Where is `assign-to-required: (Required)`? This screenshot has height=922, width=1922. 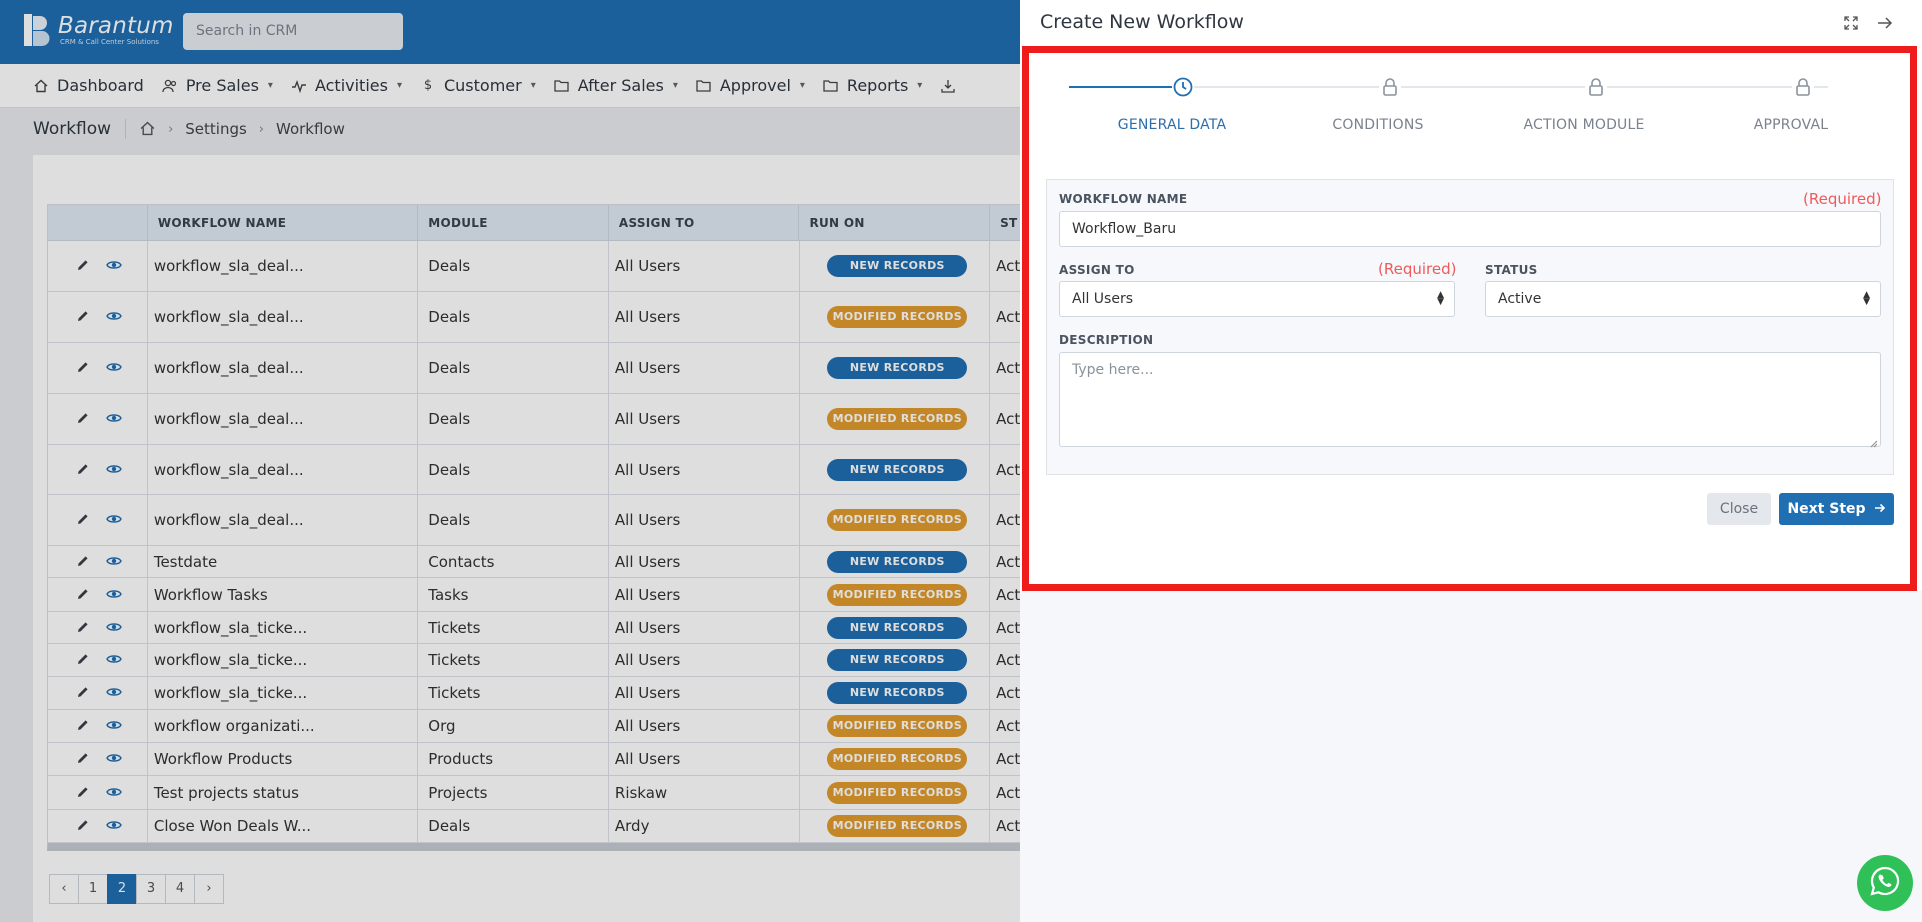 assign-to-required: (Required) is located at coordinates (1417, 269).